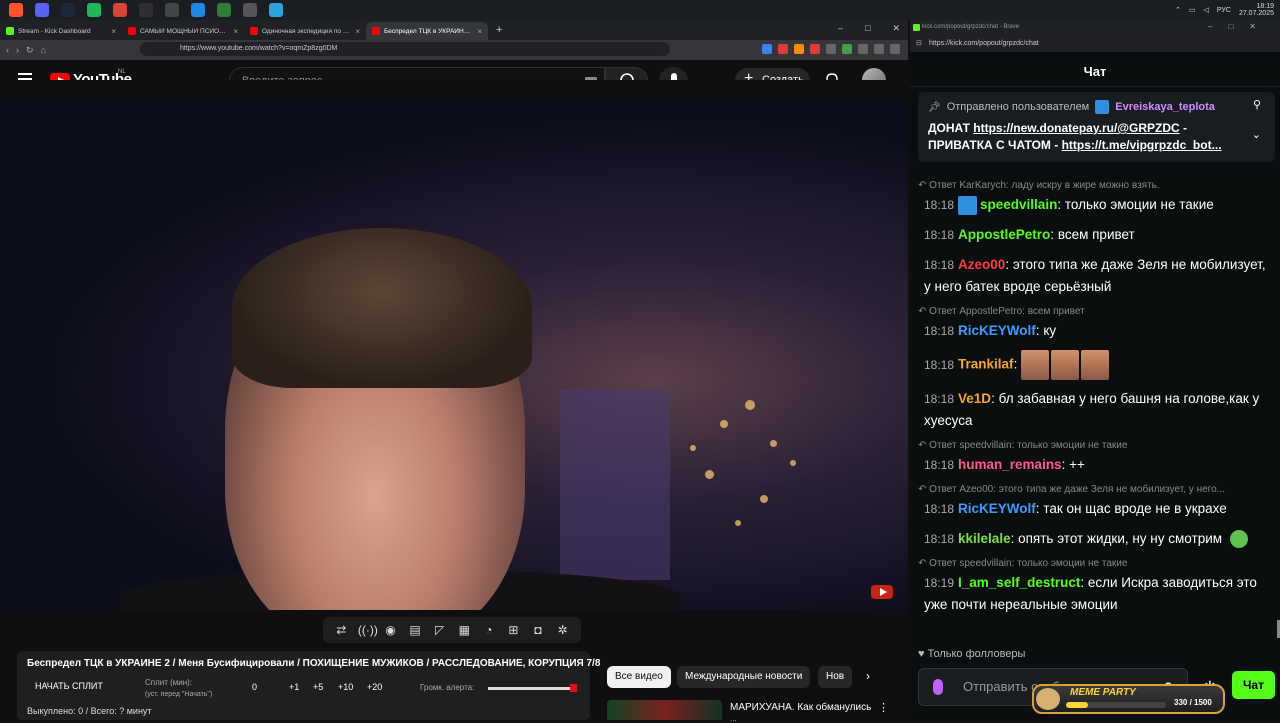  What do you see at coordinates (146, 10) in the screenshot?
I see `obs-icon` at bounding box center [146, 10].